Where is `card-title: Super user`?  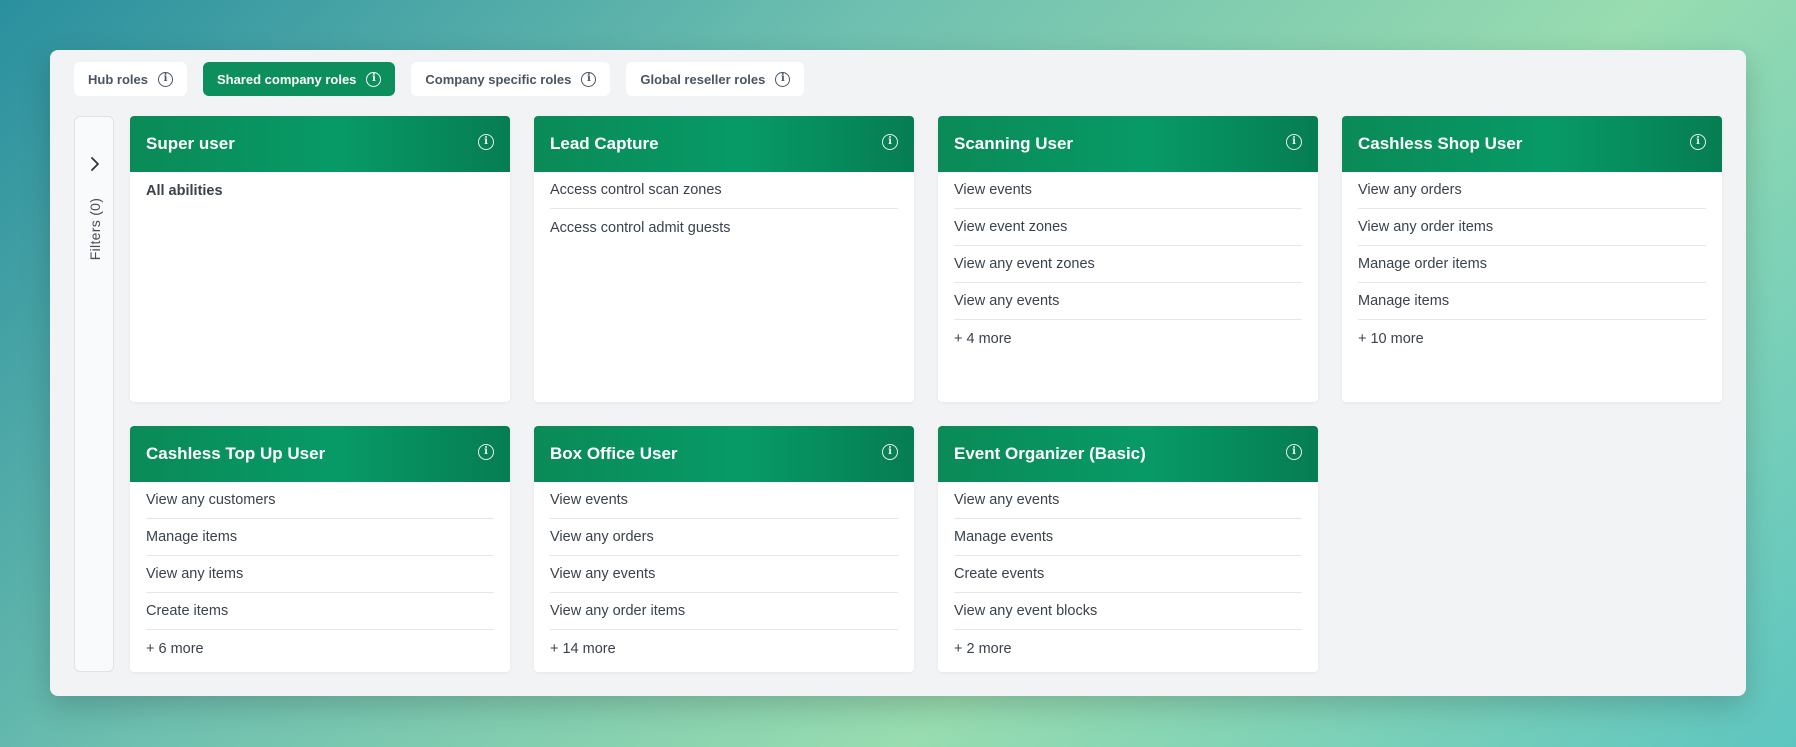 card-title: Super user is located at coordinates (190, 143).